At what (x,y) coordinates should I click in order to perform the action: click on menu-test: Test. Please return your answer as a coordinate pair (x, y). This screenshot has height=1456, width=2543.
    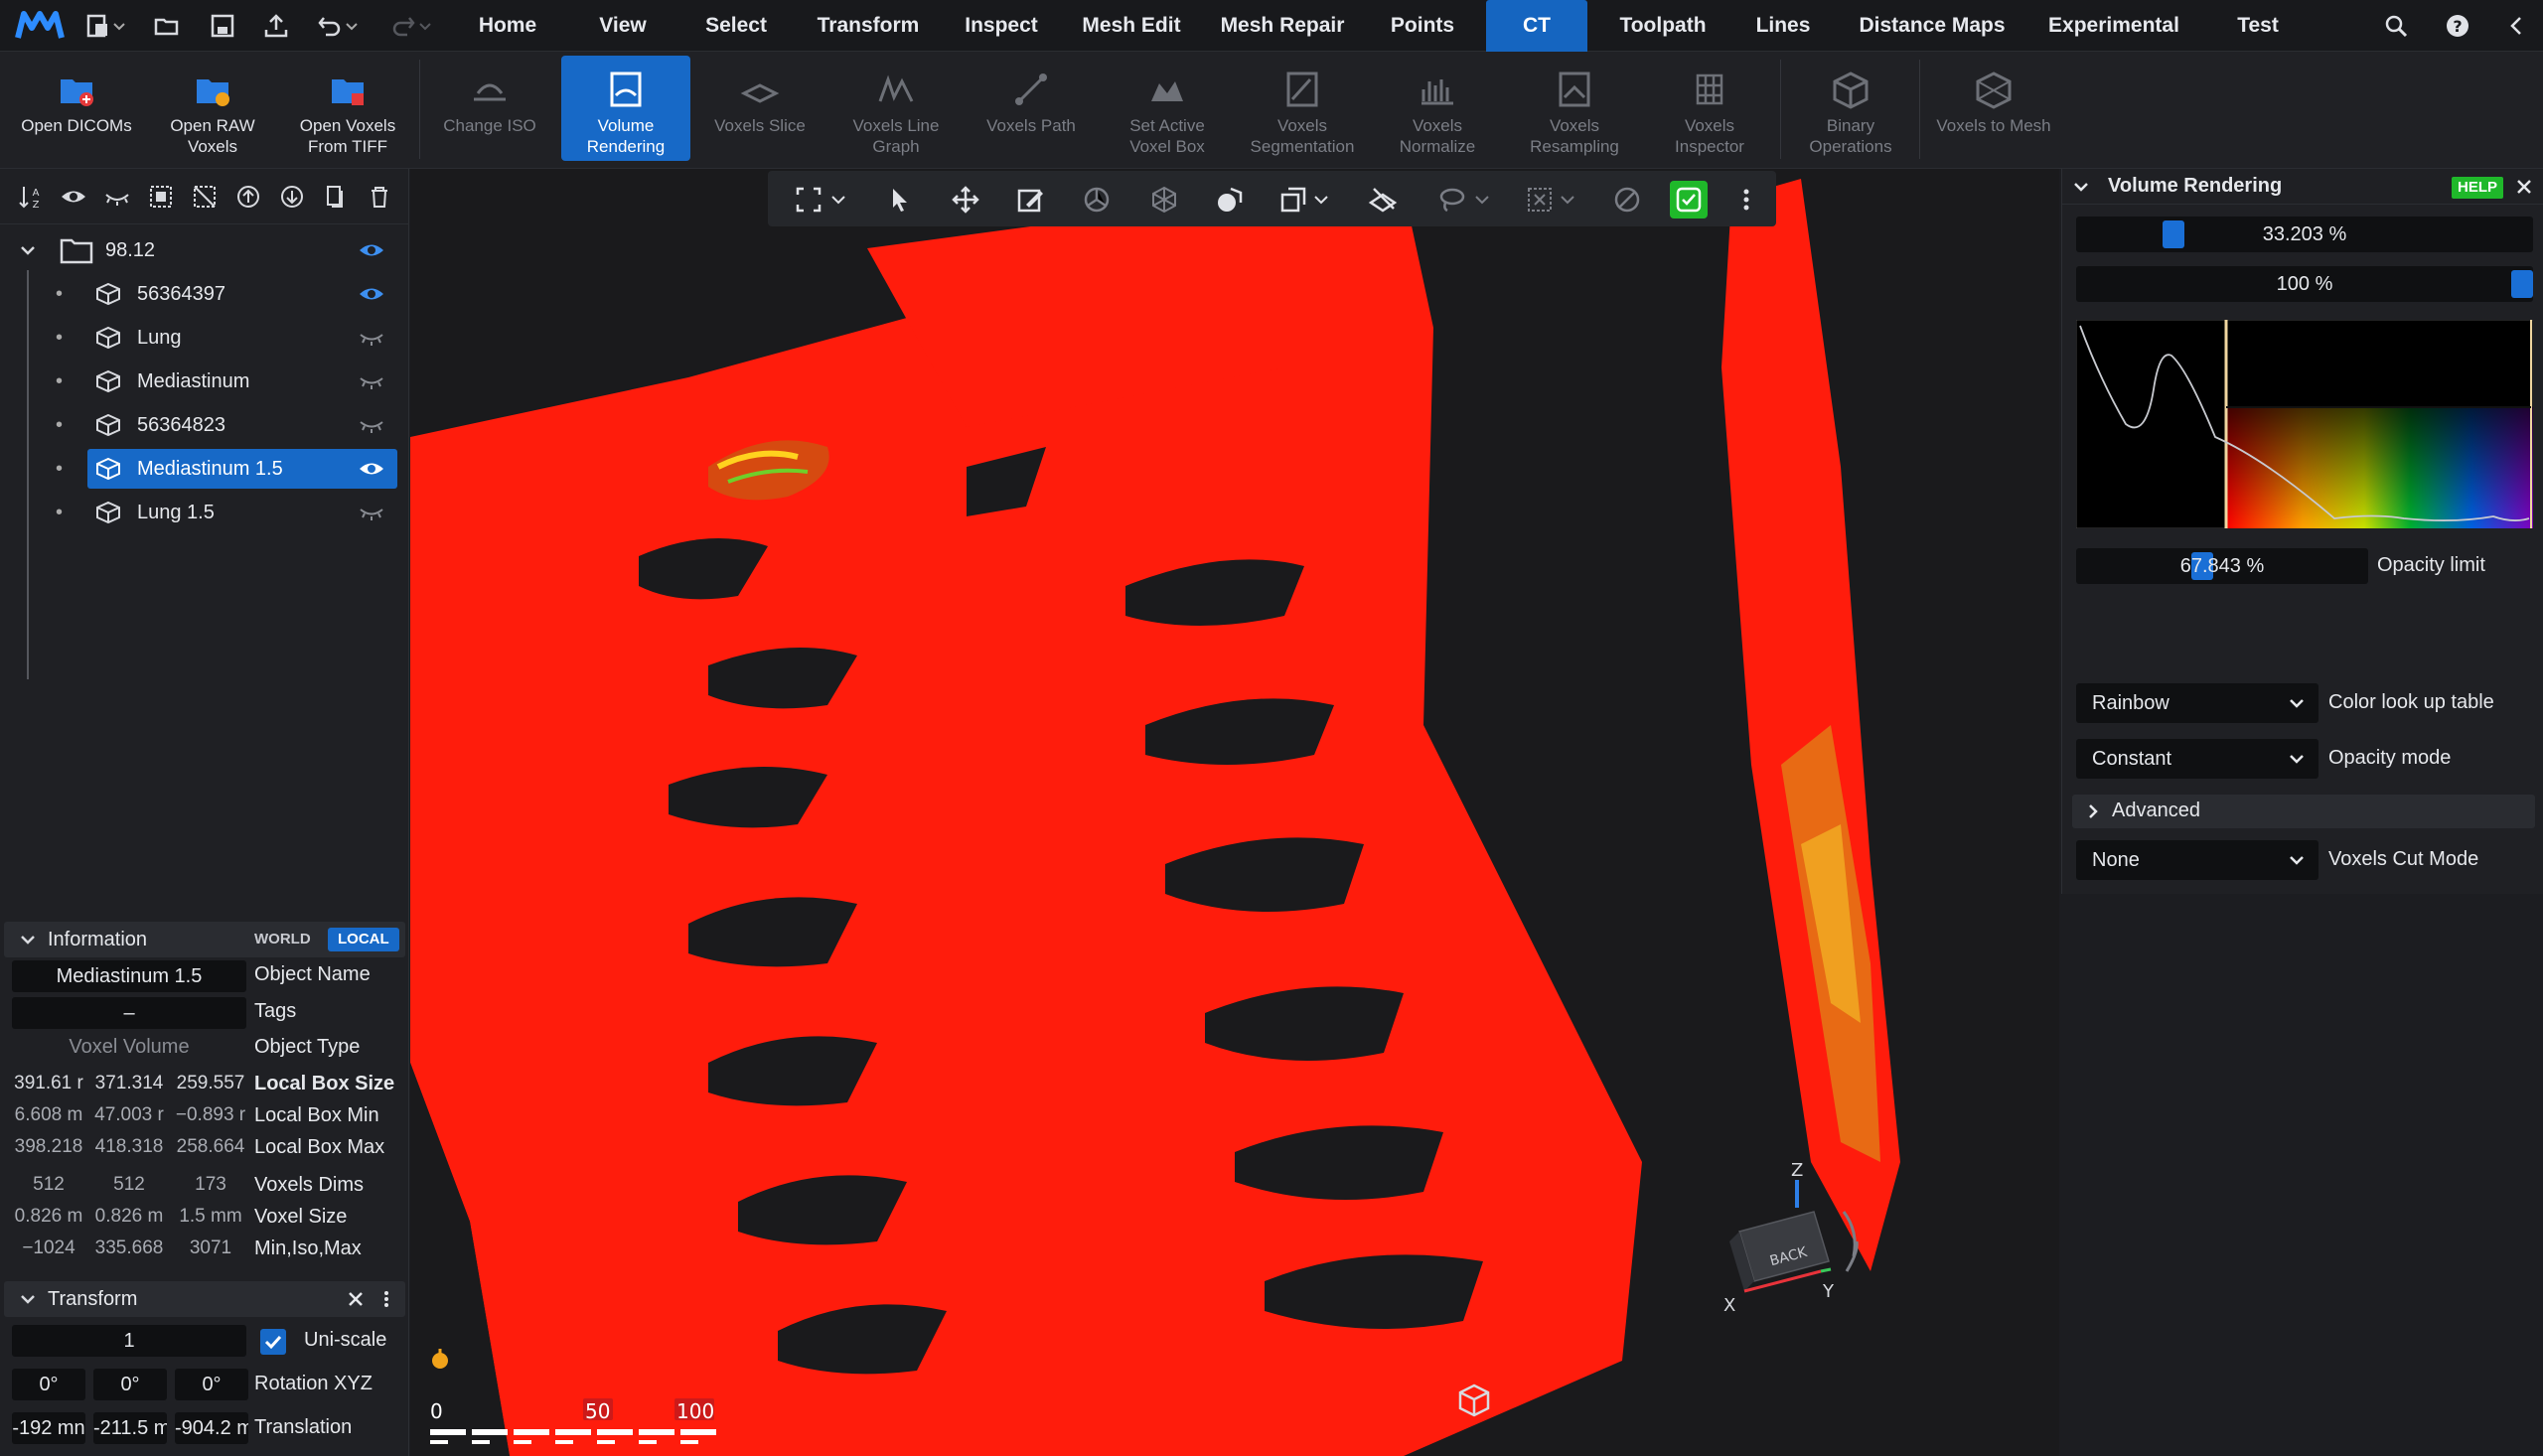
    Looking at the image, I should click on (2258, 26).